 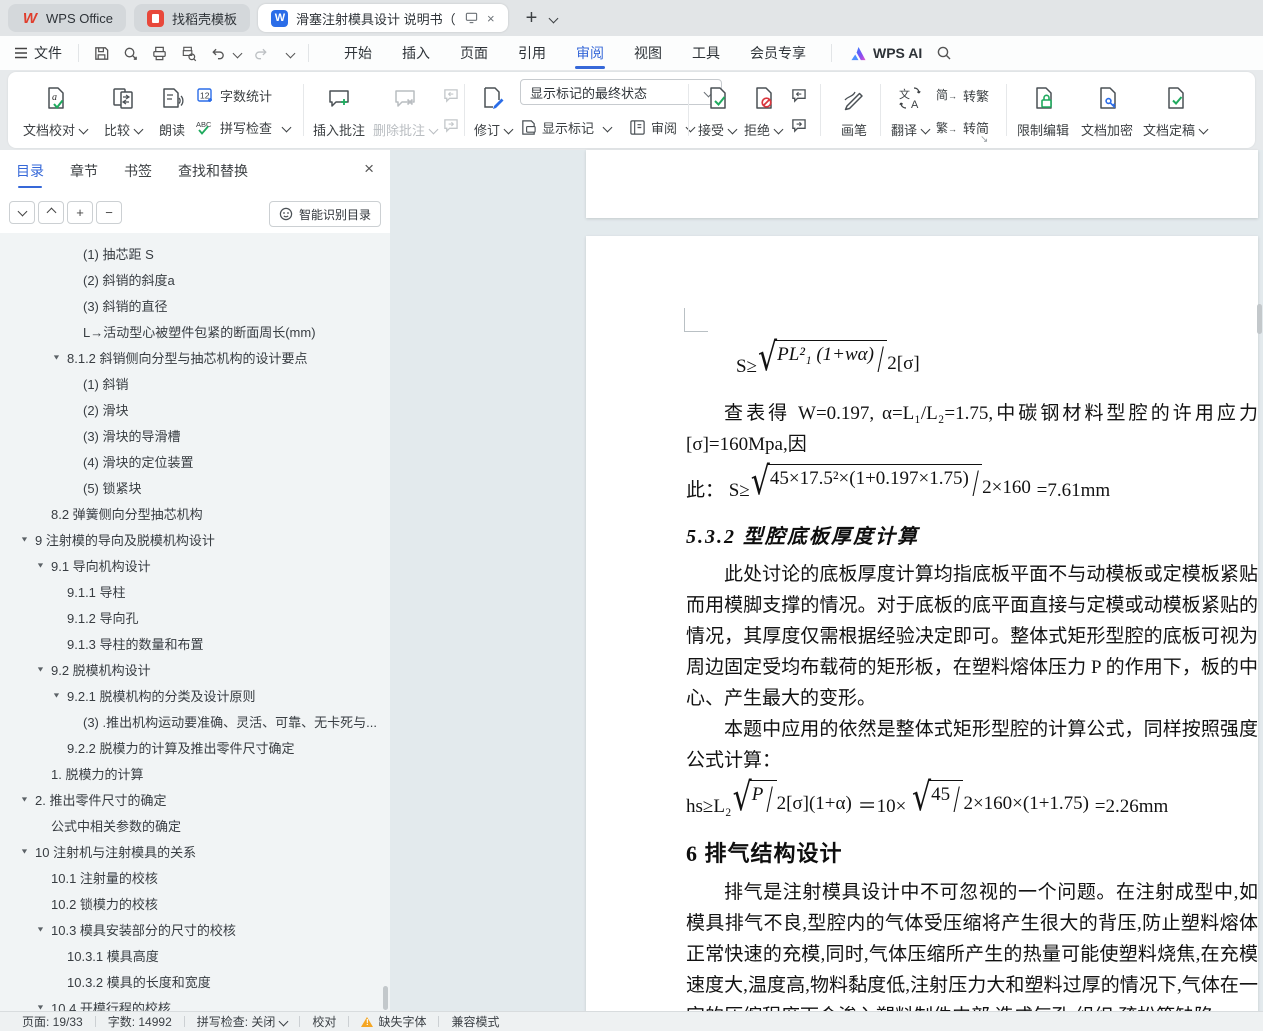 I want to click on menu-item: 视图, so click(x=648, y=53).